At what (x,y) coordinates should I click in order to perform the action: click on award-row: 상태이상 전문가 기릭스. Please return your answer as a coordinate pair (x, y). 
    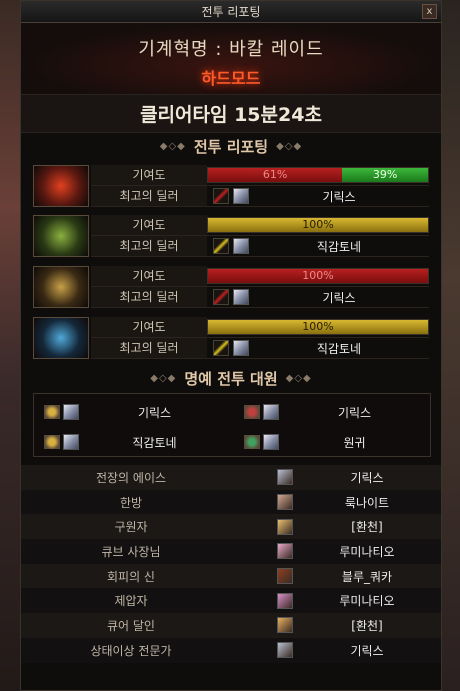
    Looking at the image, I should click on (231, 650).